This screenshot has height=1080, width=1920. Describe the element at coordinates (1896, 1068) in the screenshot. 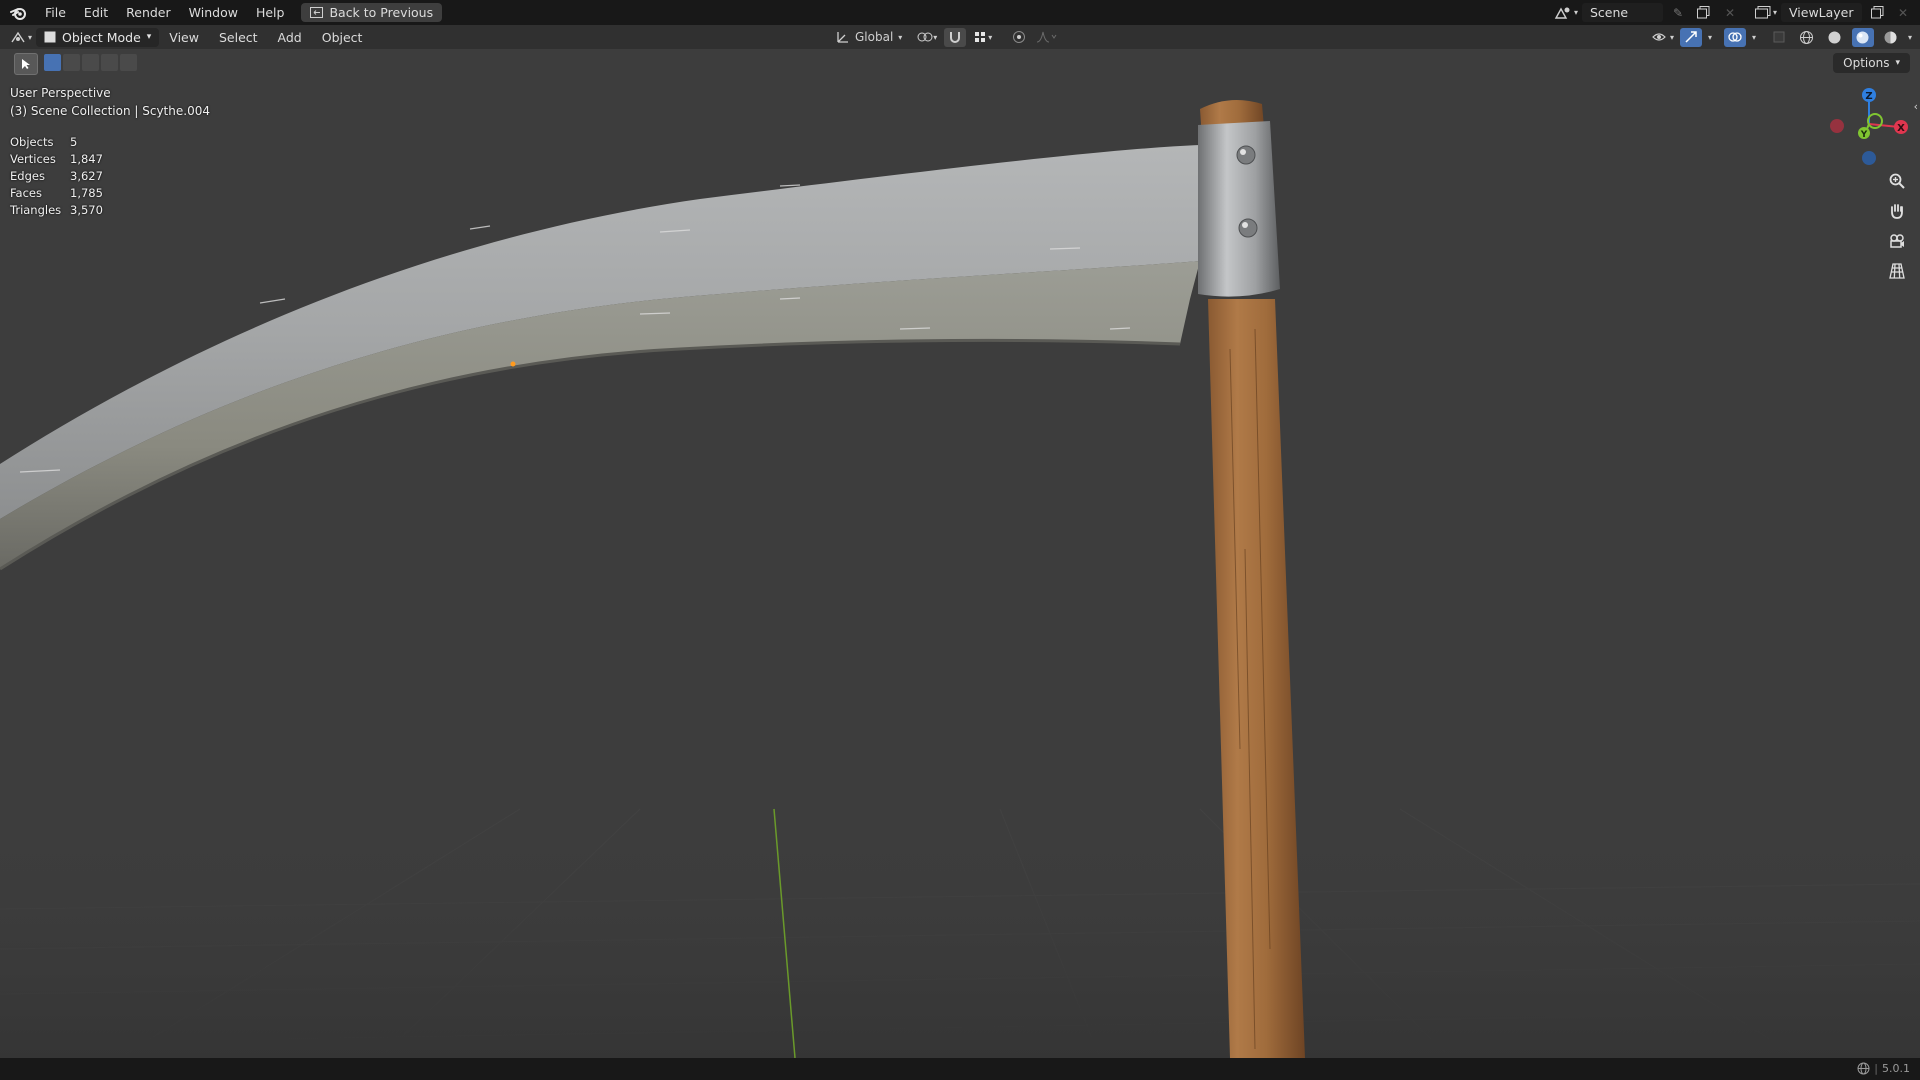

I see `version-label: 5.0.1` at that location.